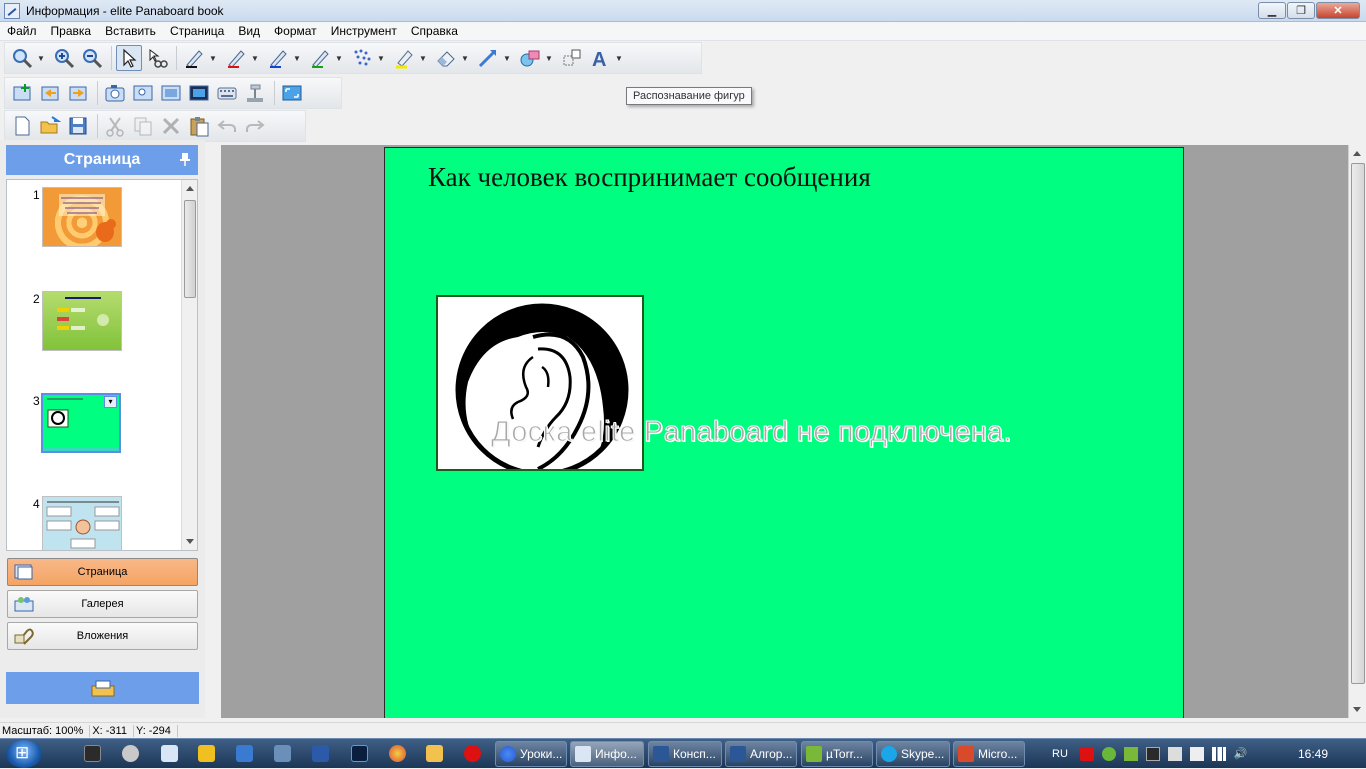 The image size is (1366, 769). What do you see at coordinates (143, 126) in the screenshot?
I see `copy-button` at bounding box center [143, 126].